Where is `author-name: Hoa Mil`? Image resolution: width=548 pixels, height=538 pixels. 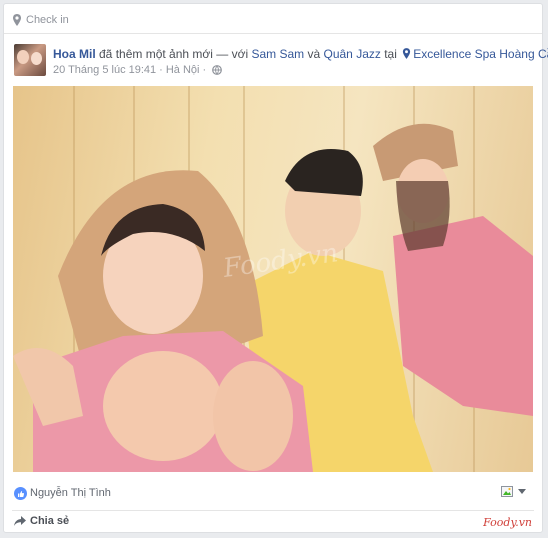
author-name: Hoa Mil is located at coordinates (74, 54).